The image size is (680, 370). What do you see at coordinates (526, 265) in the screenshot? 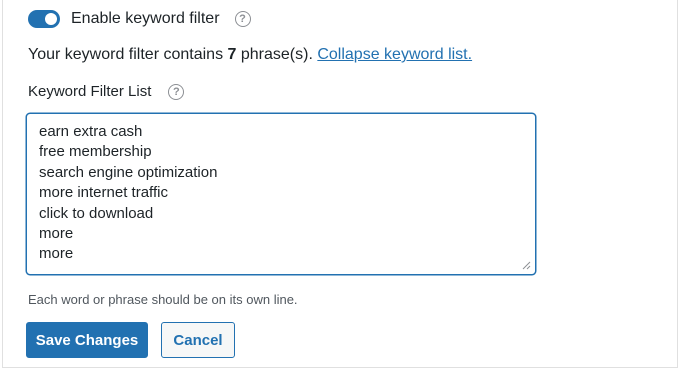
I see `resize-grip-icon` at bounding box center [526, 265].